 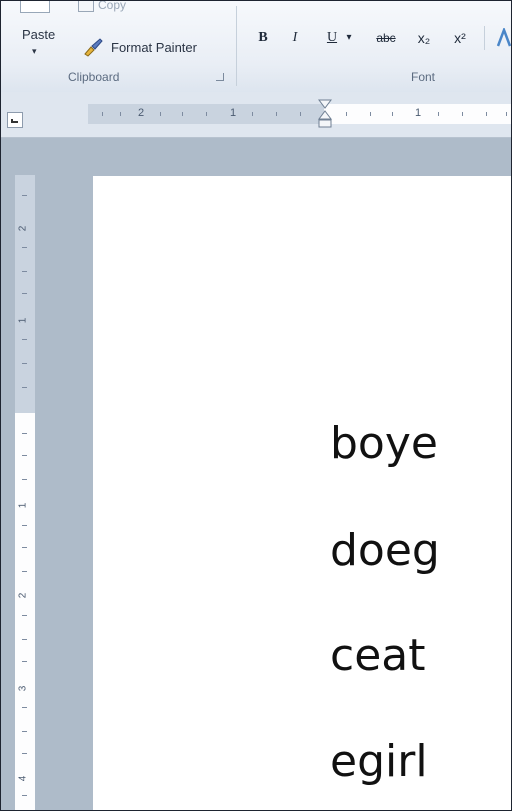 I want to click on paintbrush-icon, so click(x=93, y=47).